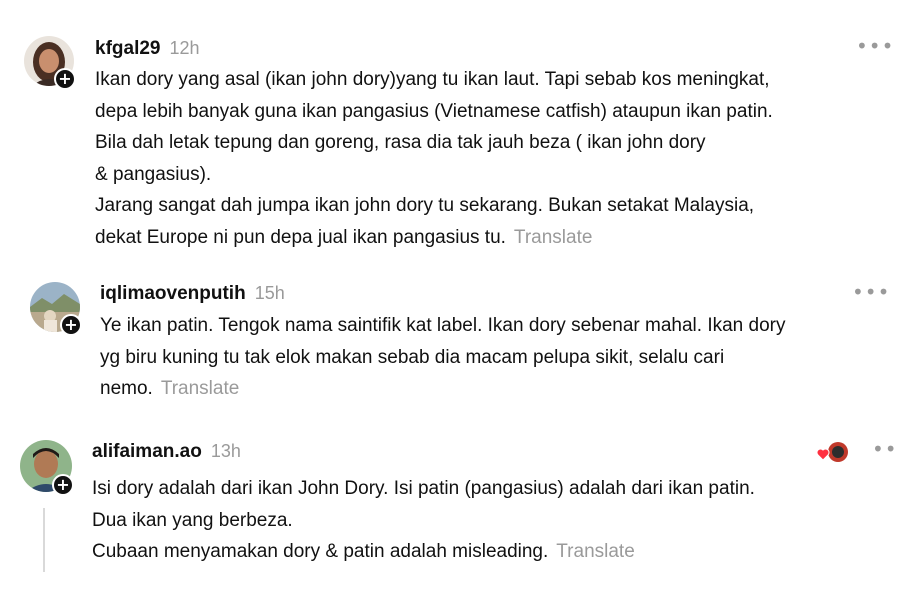 The width and height of the screenshot is (900, 600). Describe the element at coordinates (184, 48) in the screenshot. I see `timestamp: 12h` at that location.